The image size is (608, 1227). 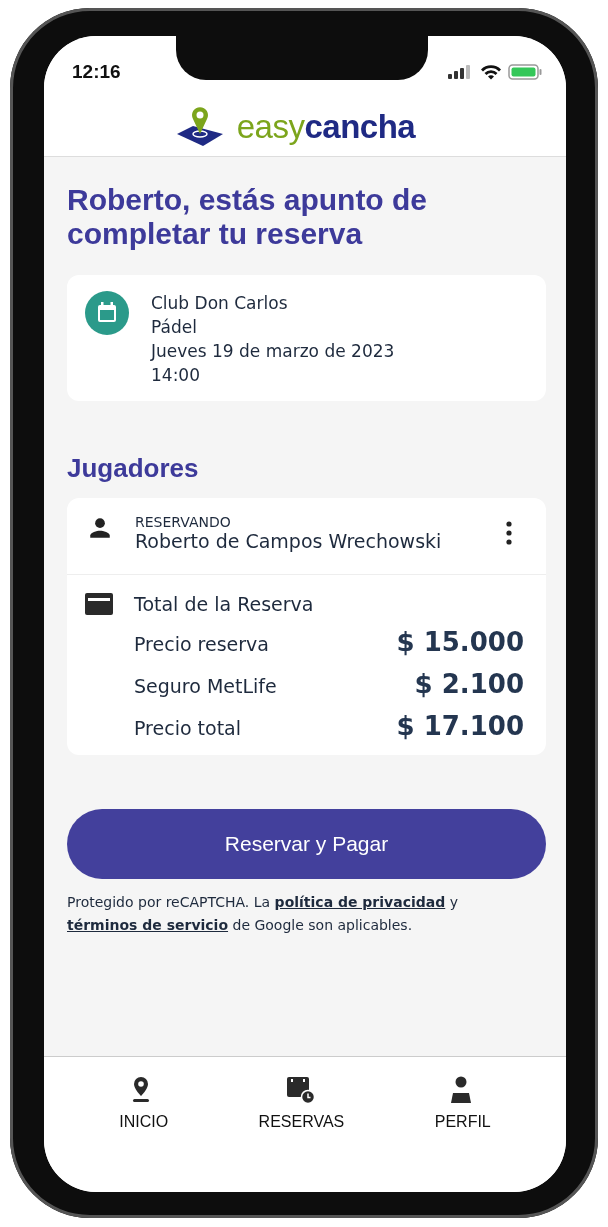 I want to click on more-icon, so click(x=509, y=533).